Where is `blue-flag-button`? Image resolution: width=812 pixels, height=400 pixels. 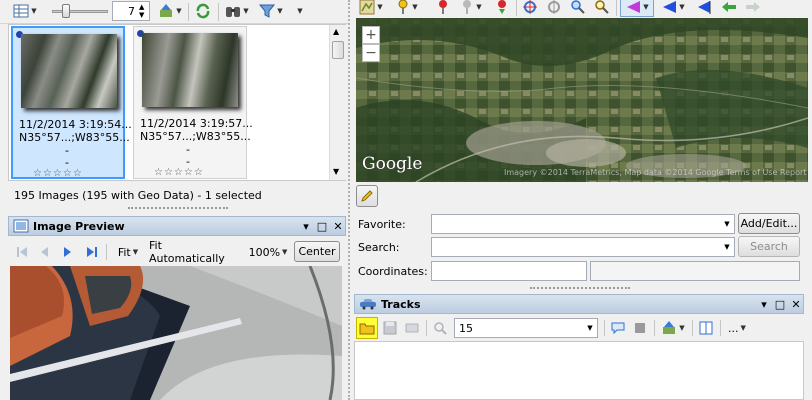 blue-flag-button is located at coordinates (703, 8).